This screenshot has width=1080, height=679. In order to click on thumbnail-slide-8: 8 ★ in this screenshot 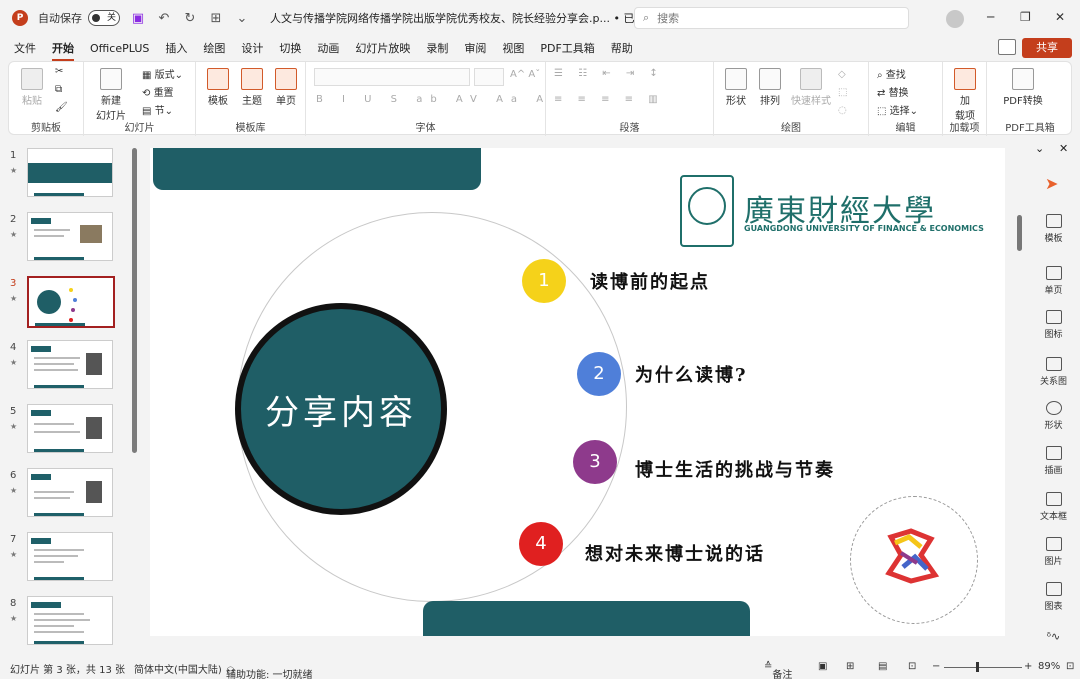, I will do `click(70, 624)`.